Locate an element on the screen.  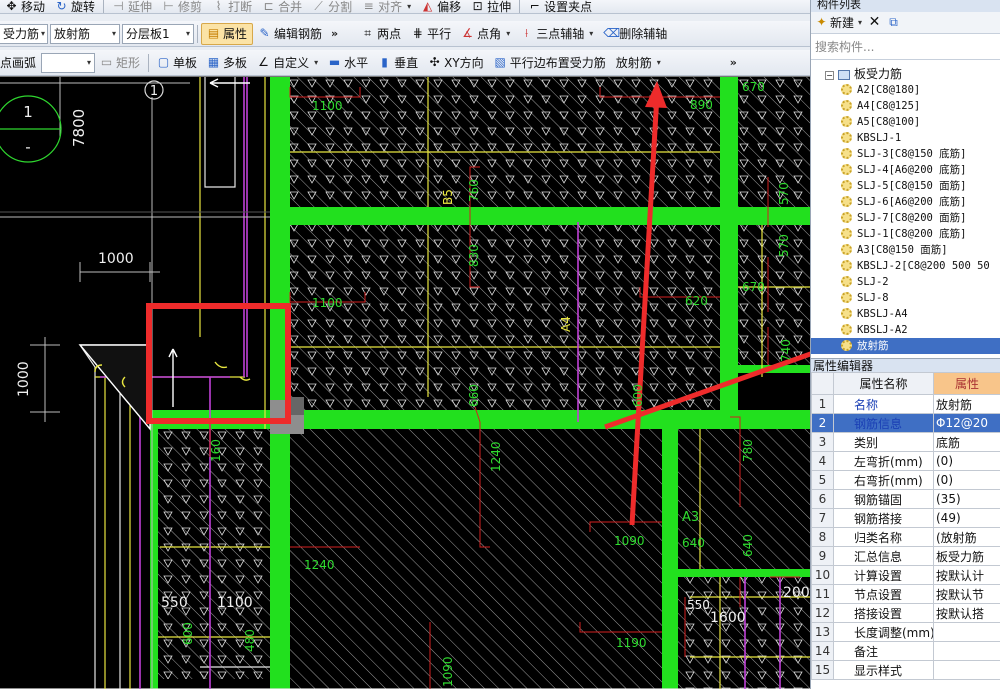
horizontal-tool: ▬ 水平 is located at coordinates (348, 63).